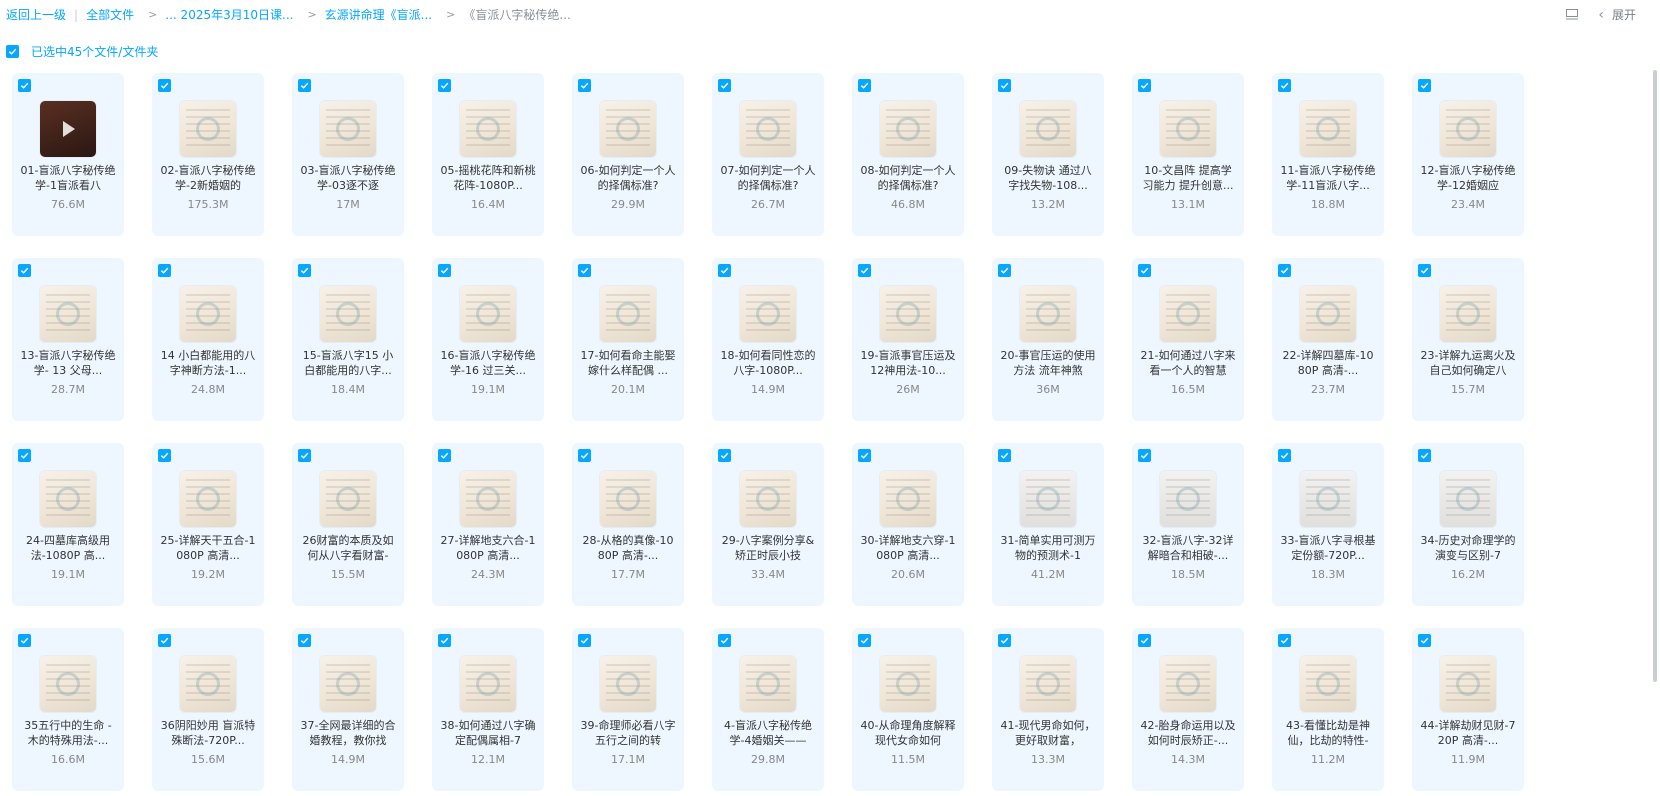 The width and height of the screenshot is (1660, 796). Describe the element at coordinates (1572, 14) in the screenshot. I see `list-view-icon` at that location.